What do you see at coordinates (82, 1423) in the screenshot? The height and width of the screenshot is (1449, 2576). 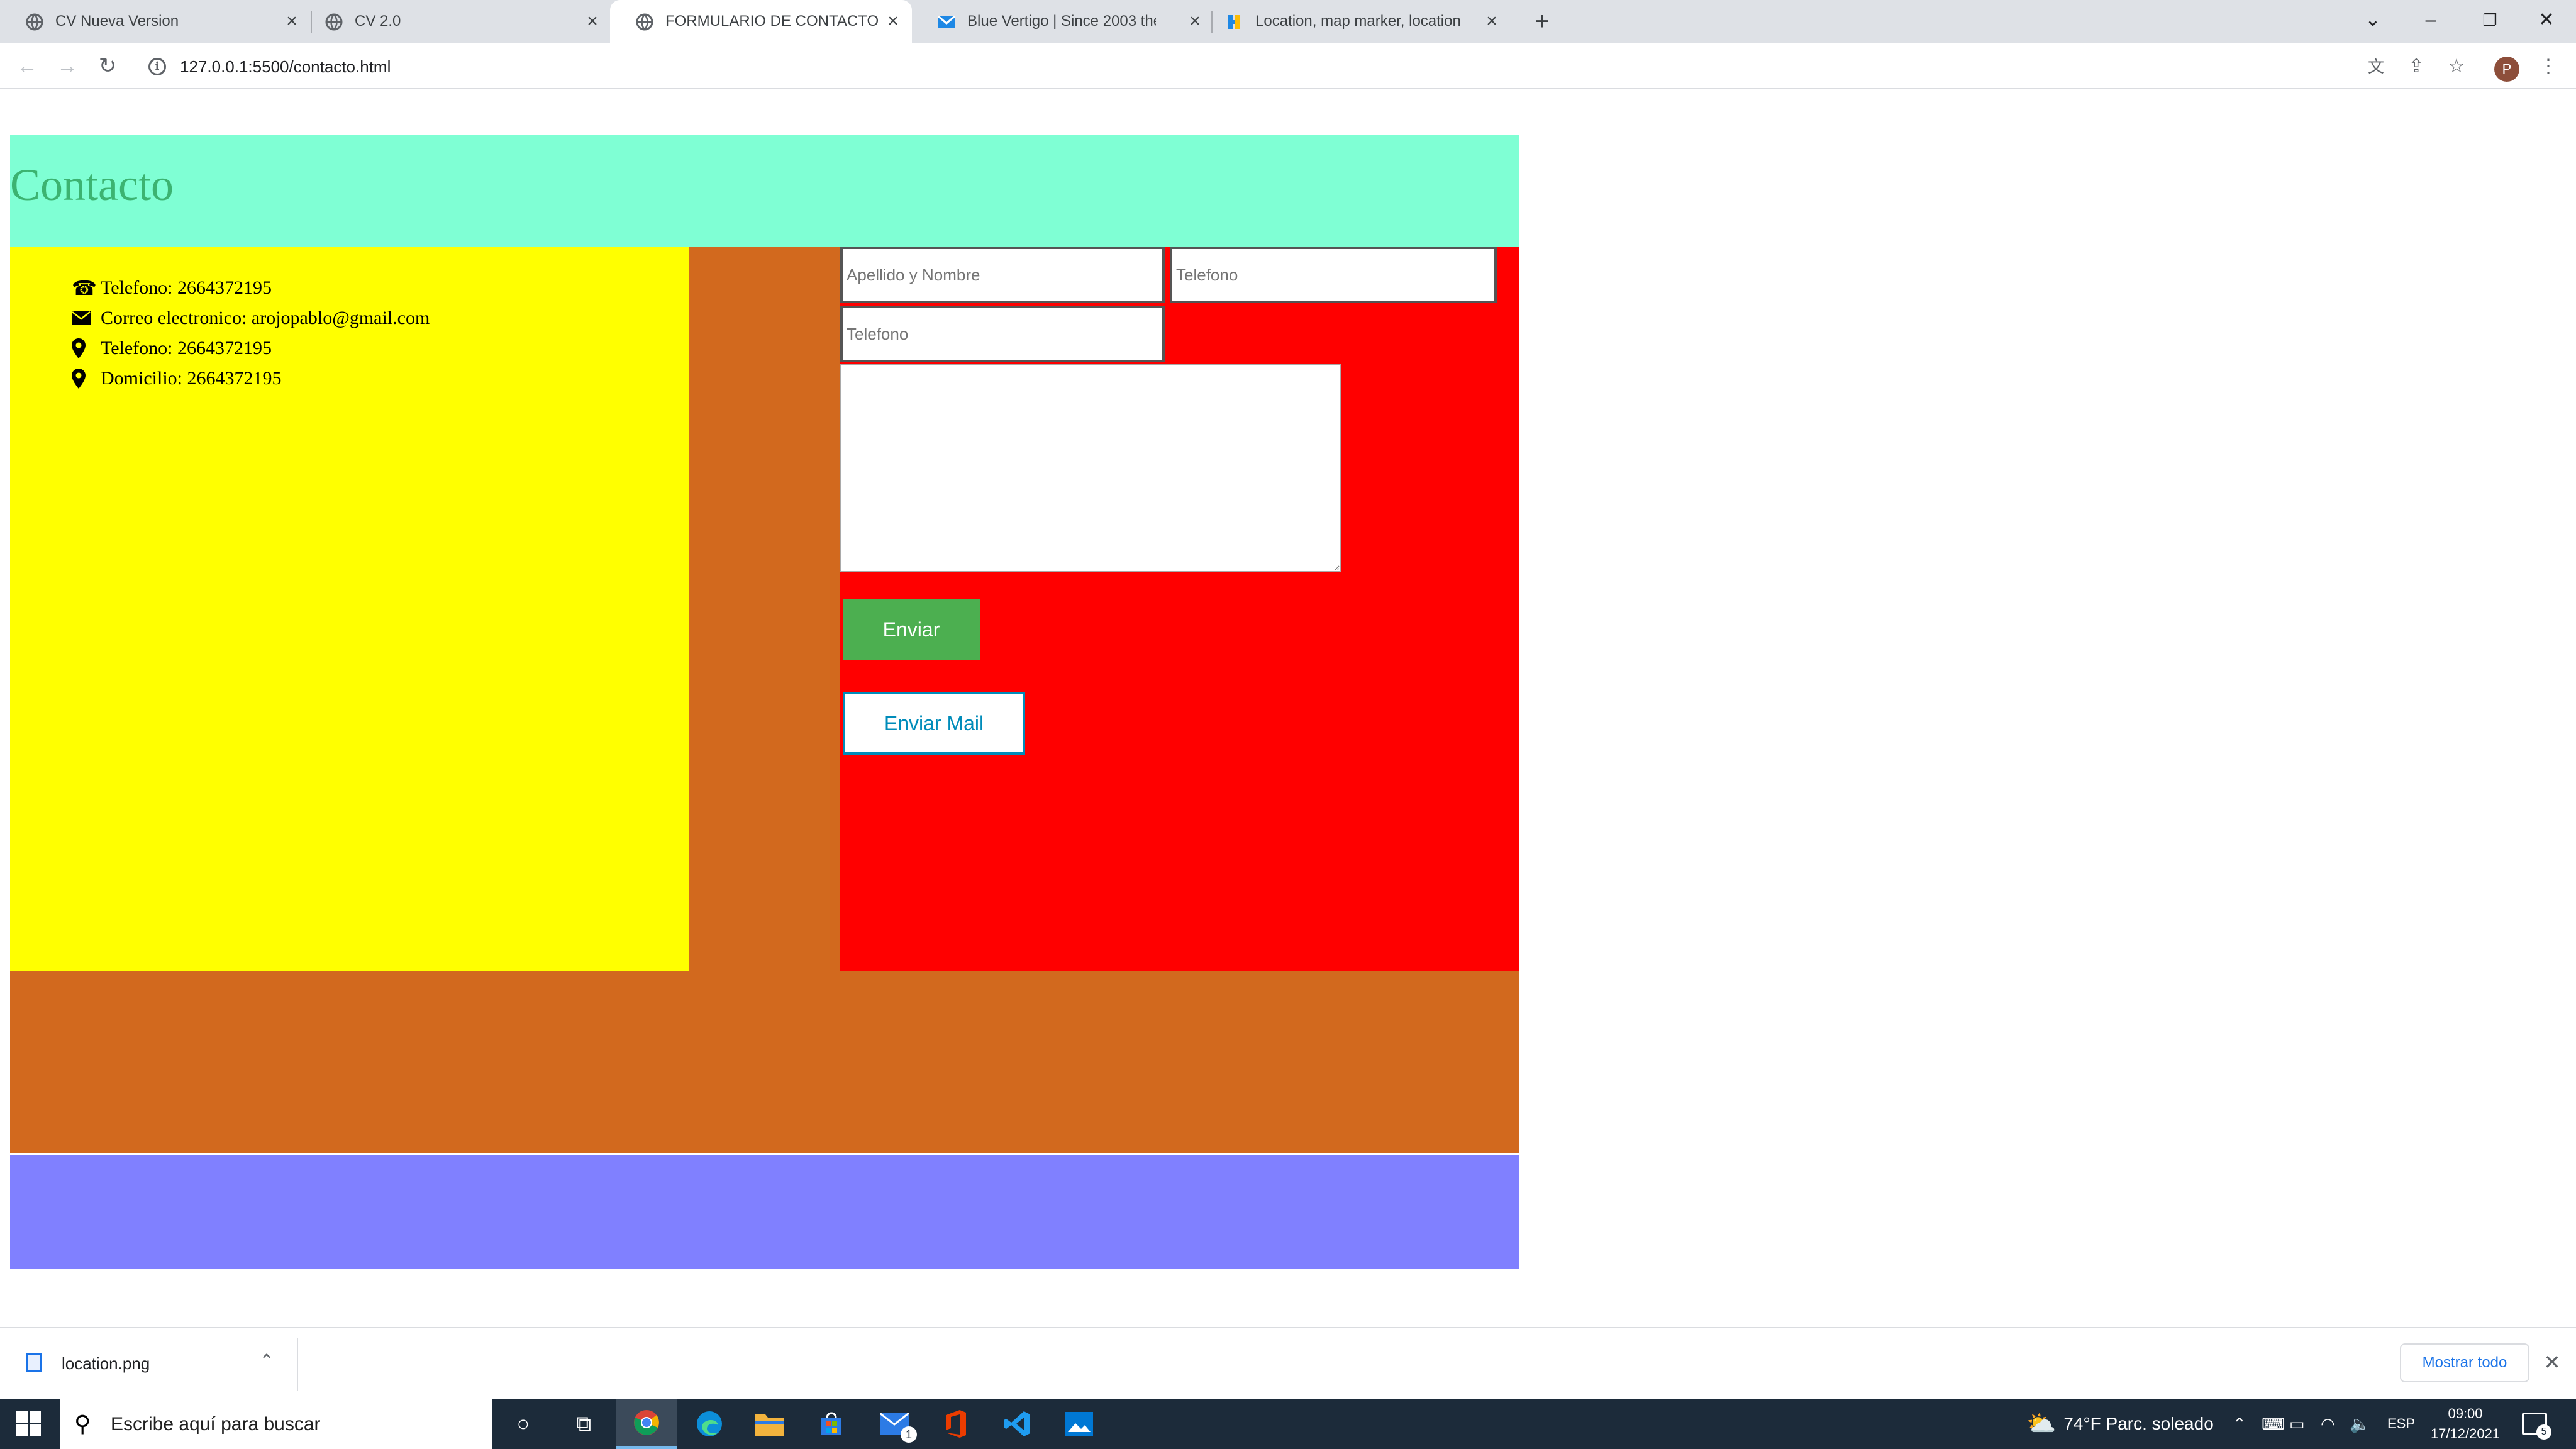 I see `search-icon: ⚲` at bounding box center [82, 1423].